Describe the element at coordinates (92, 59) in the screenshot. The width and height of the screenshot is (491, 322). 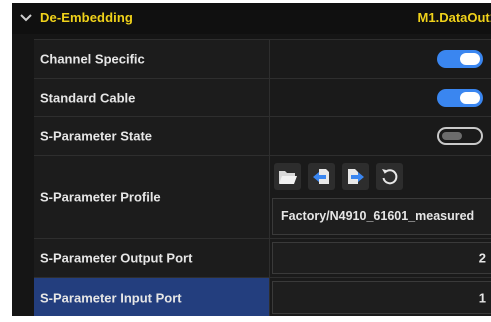
I see `channel-specific-label: Channel Specific` at that location.